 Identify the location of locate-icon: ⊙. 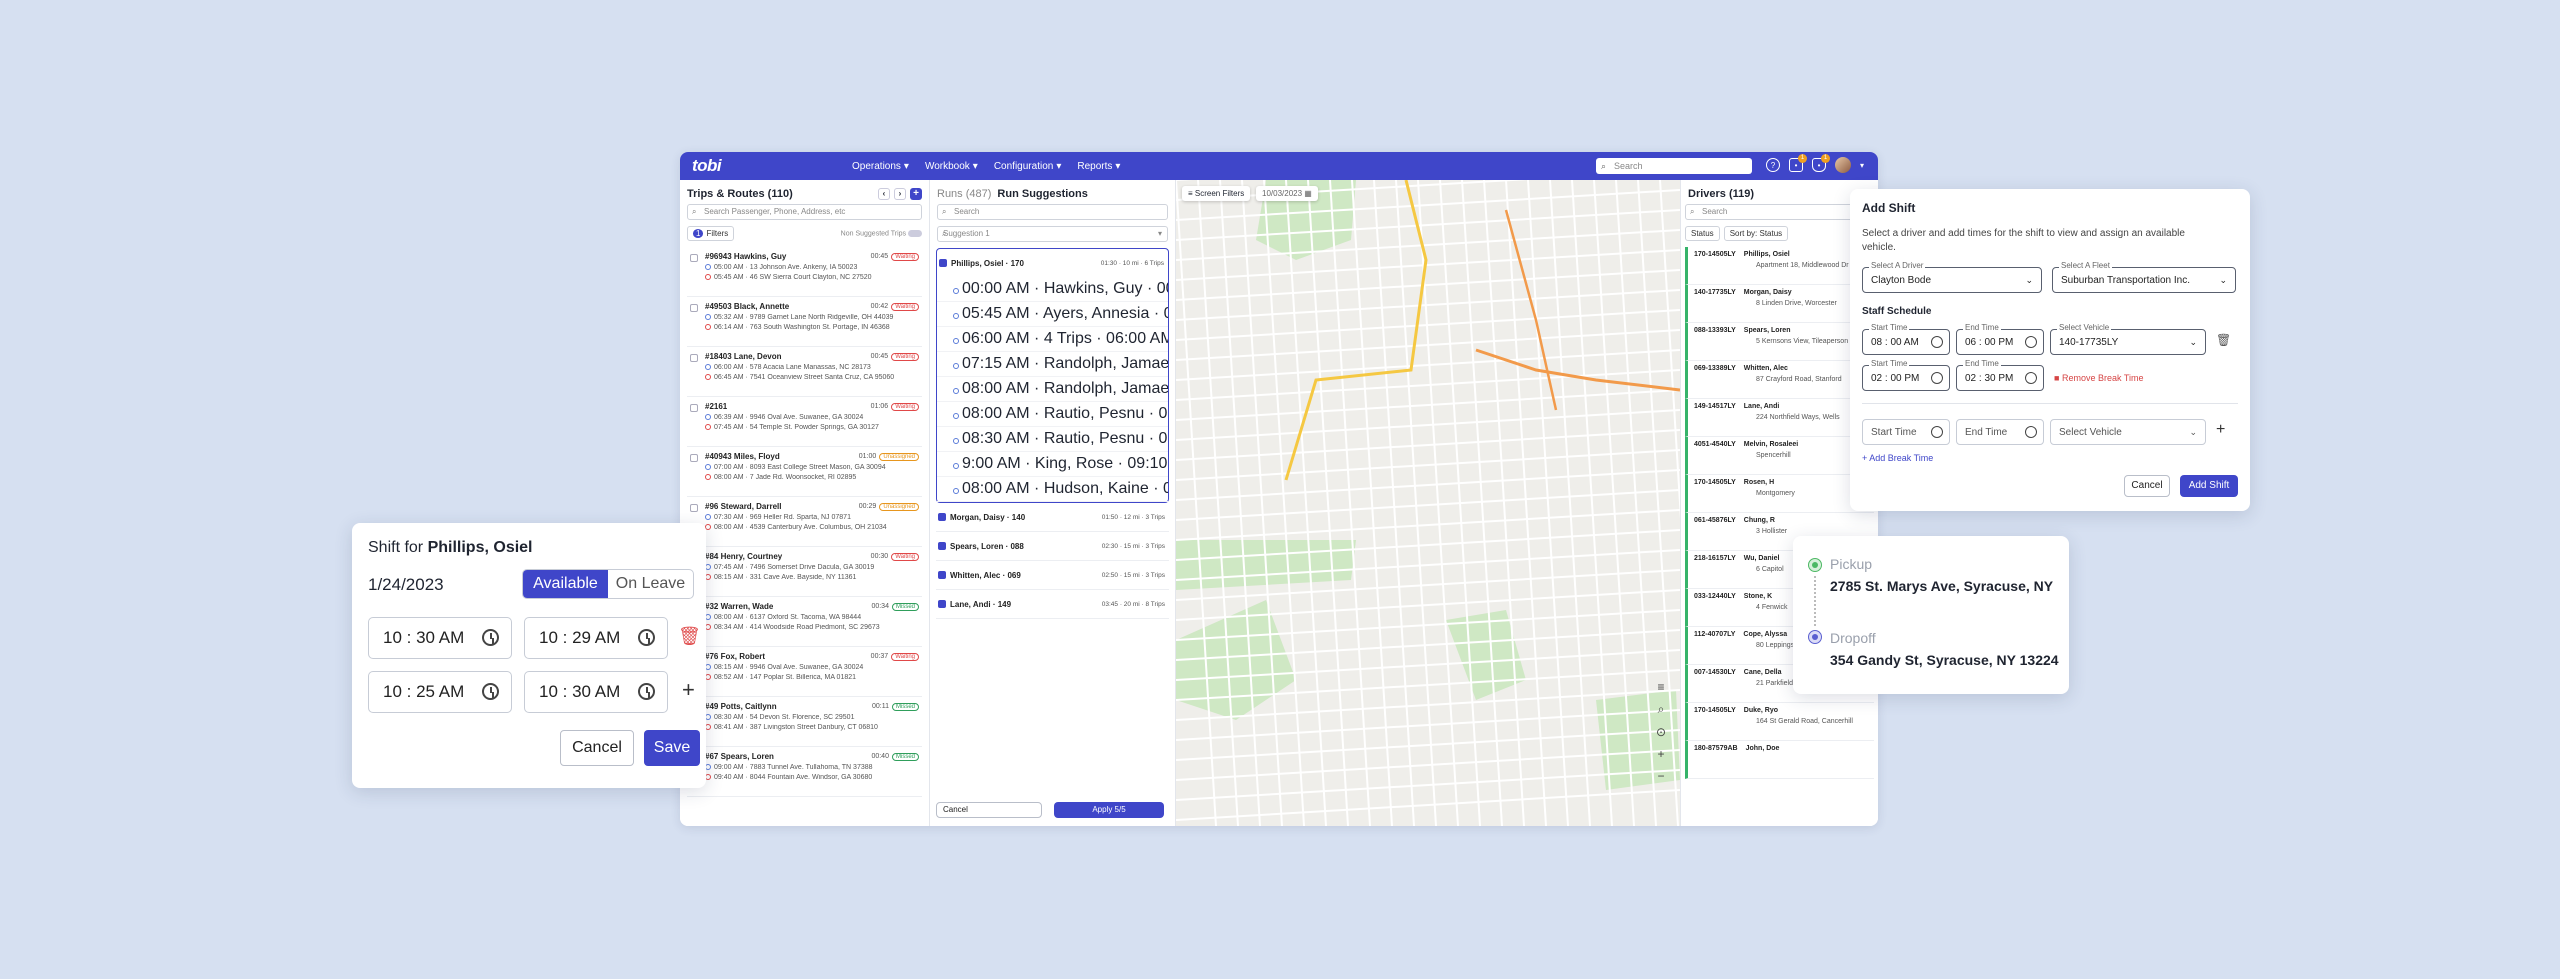
(1661, 732).